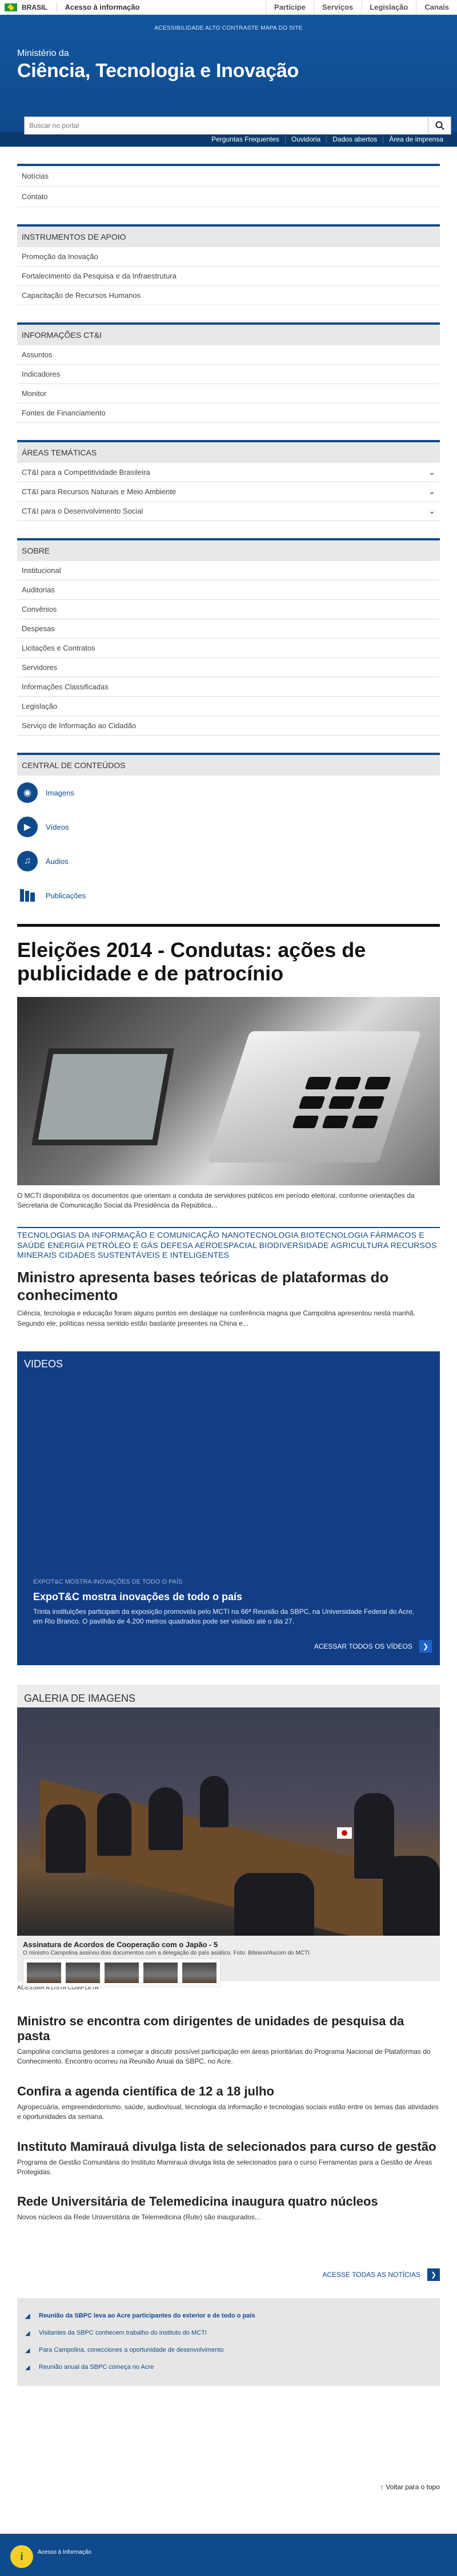  Describe the element at coordinates (27, 2333) in the screenshot. I see `speaker-icon: ◢` at that location.